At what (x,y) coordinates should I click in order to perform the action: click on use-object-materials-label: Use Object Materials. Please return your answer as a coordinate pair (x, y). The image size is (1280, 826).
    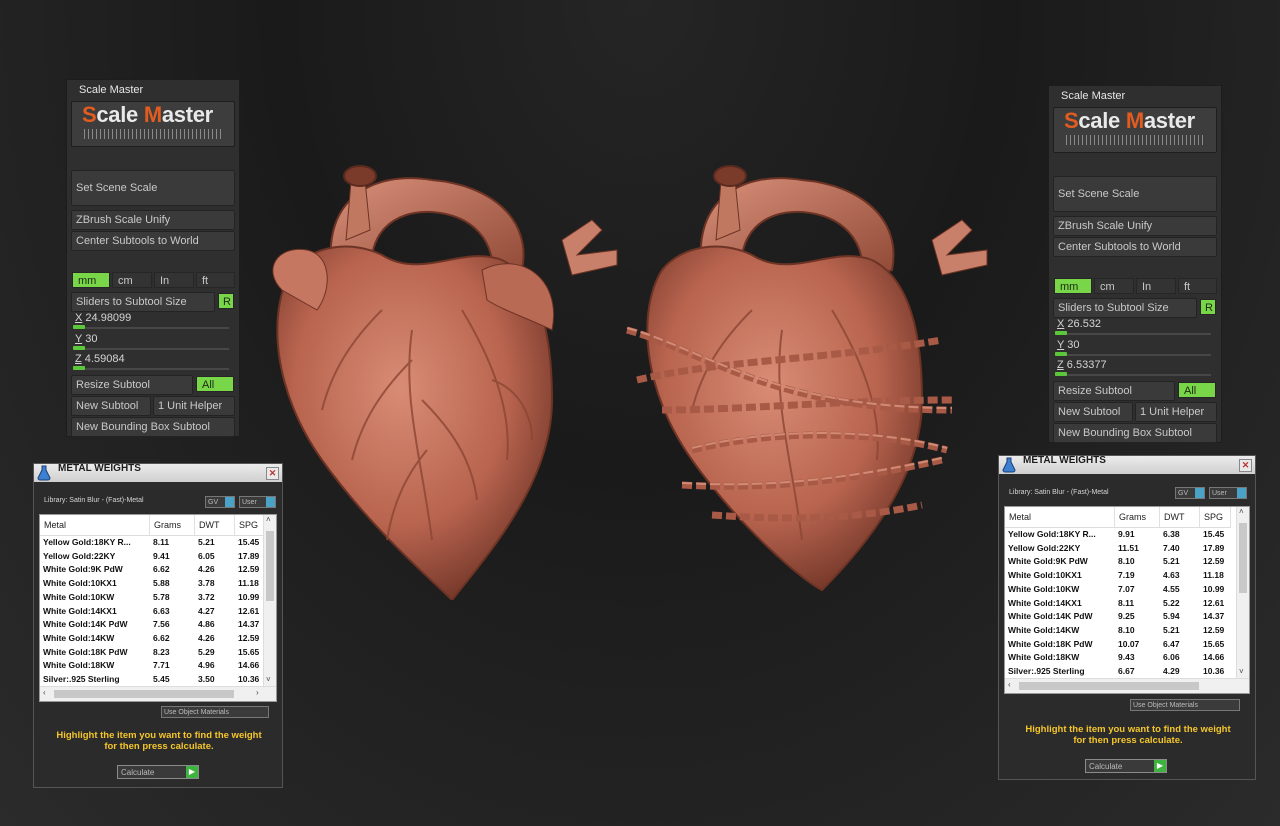
    Looking at the image, I should click on (1165, 705).